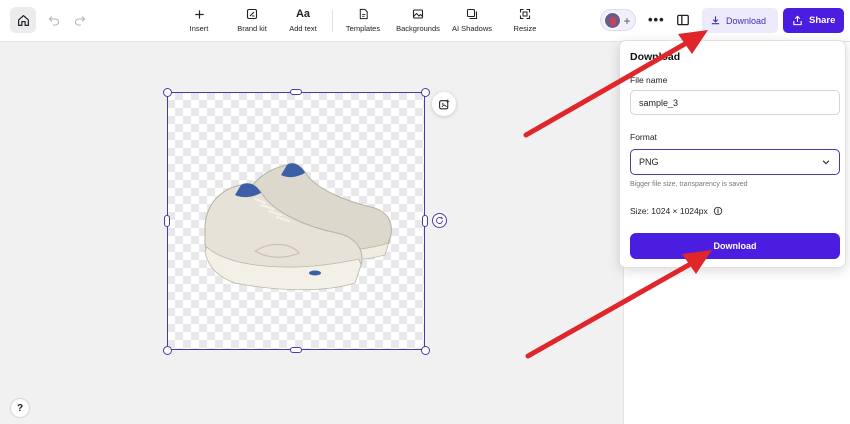 Image resolution: width=850 pixels, height=424 pixels. Describe the element at coordinates (472, 21) in the screenshot. I see `ai-shadows-tool: AI Shadows` at that location.